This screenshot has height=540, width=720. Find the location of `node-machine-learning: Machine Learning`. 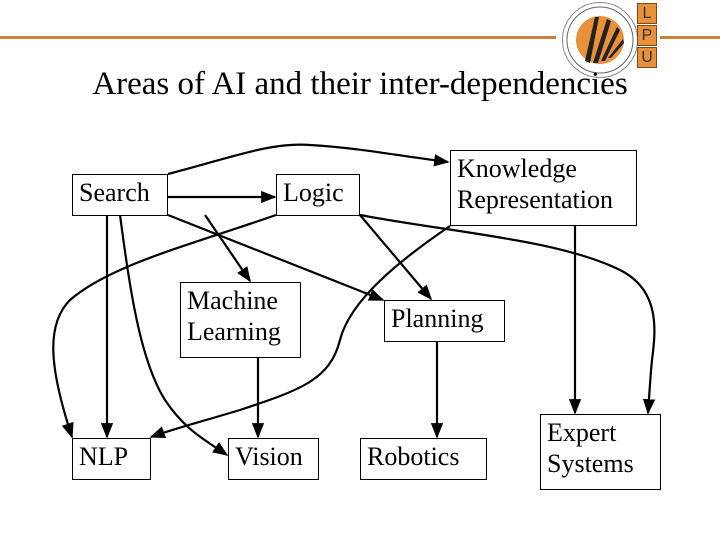

node-machine-learning: Machine Learning is located at coordinates (240, 320).